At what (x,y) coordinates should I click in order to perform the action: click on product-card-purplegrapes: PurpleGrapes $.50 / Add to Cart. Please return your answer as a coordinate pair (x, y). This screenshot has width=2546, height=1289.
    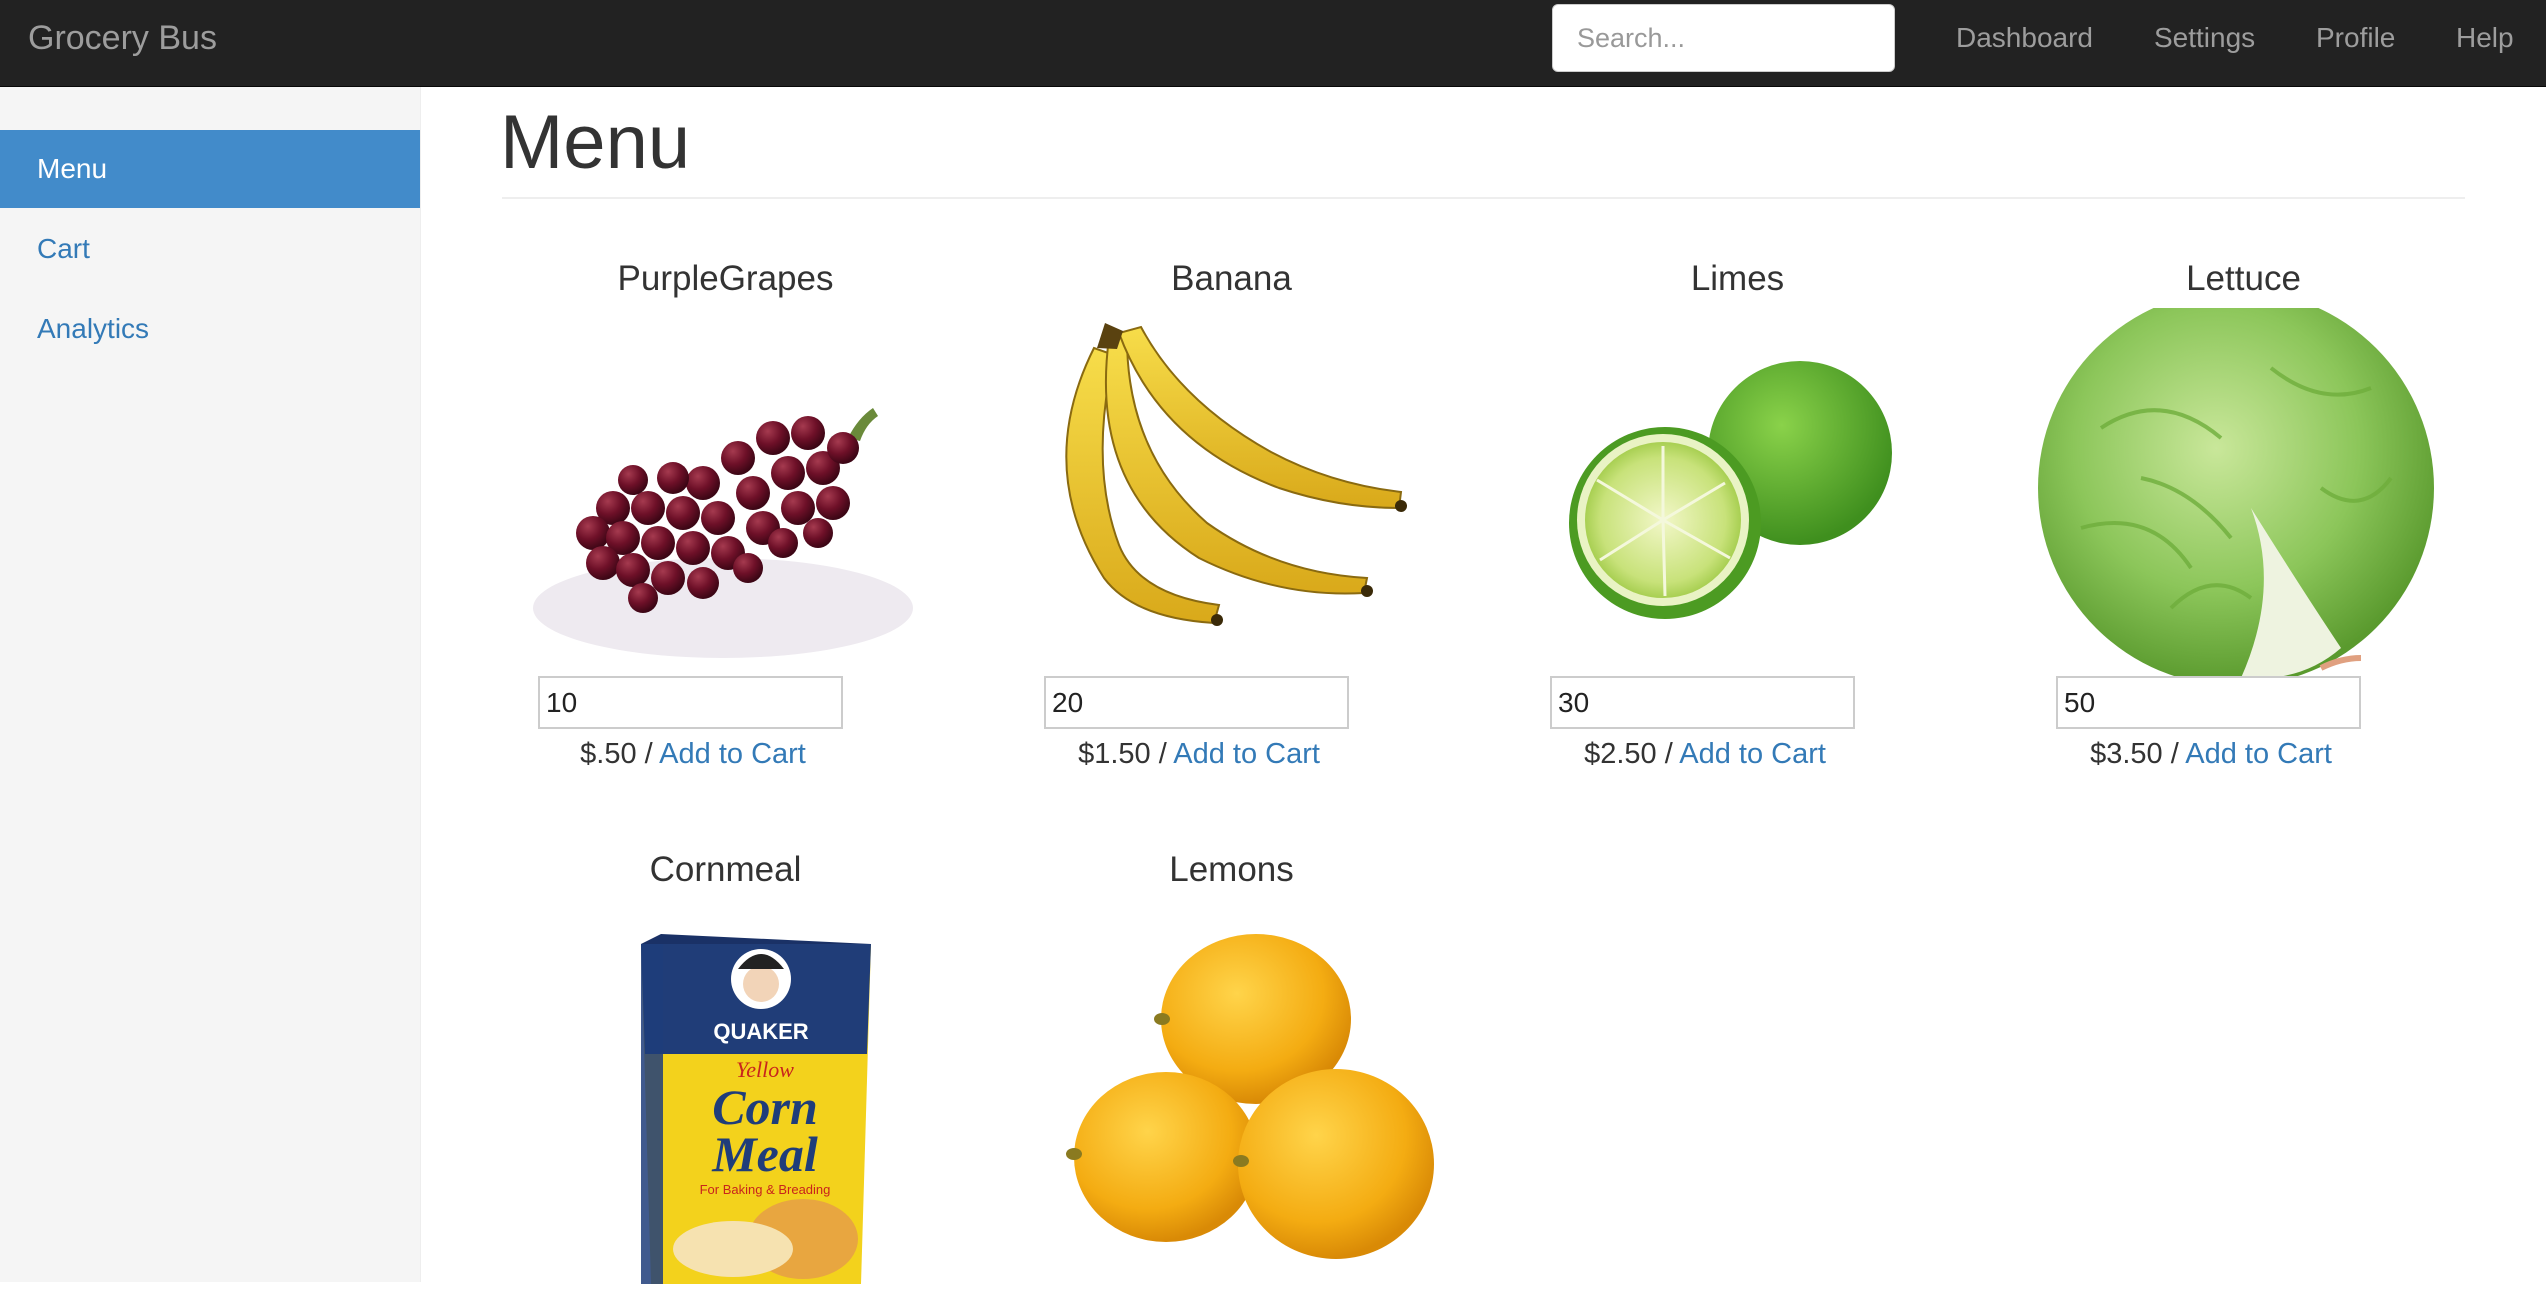
    Looking at the image, I should click on (725, 528).